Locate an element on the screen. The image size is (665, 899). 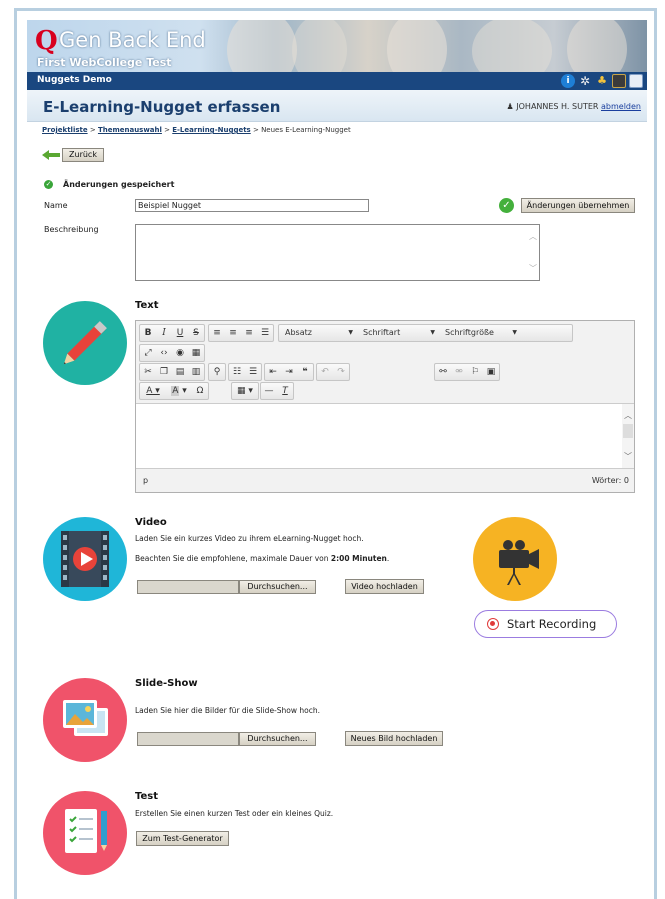
strikethrough-icon: S is located at coordinates (196, 333).